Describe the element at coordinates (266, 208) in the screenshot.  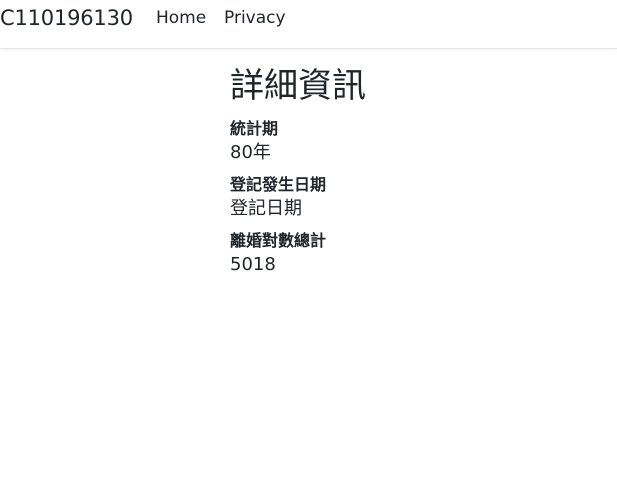
I see `field-value-registration-date: 登記日期` at that location.